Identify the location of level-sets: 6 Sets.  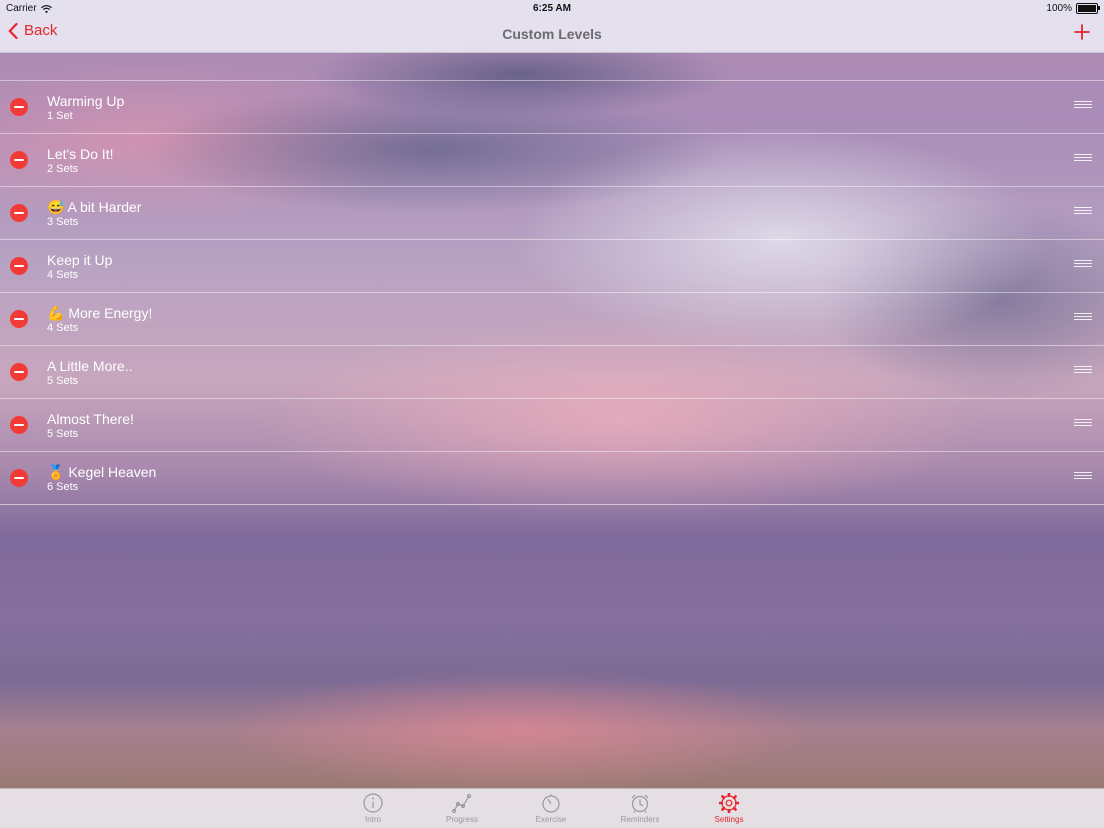
(63, 487).